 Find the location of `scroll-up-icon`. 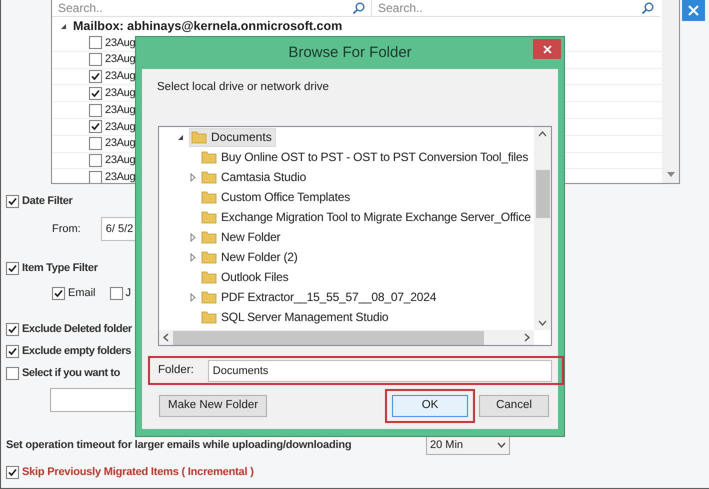

scroll-up-icon is located at coordinates (542, 134).